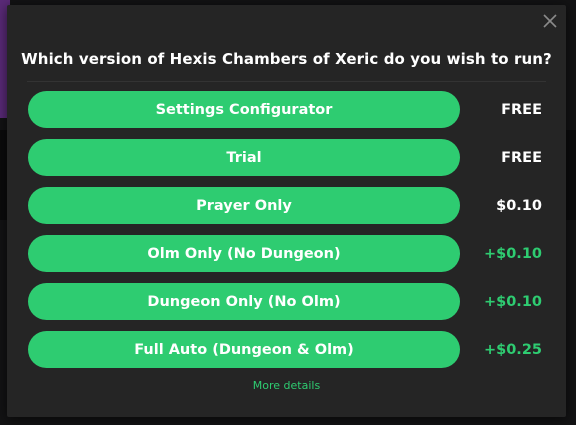  What do you see at coordinates (244, 157) in the screenshot?
I see `option-trial-button: Trial` at bounding box center [244, 157].